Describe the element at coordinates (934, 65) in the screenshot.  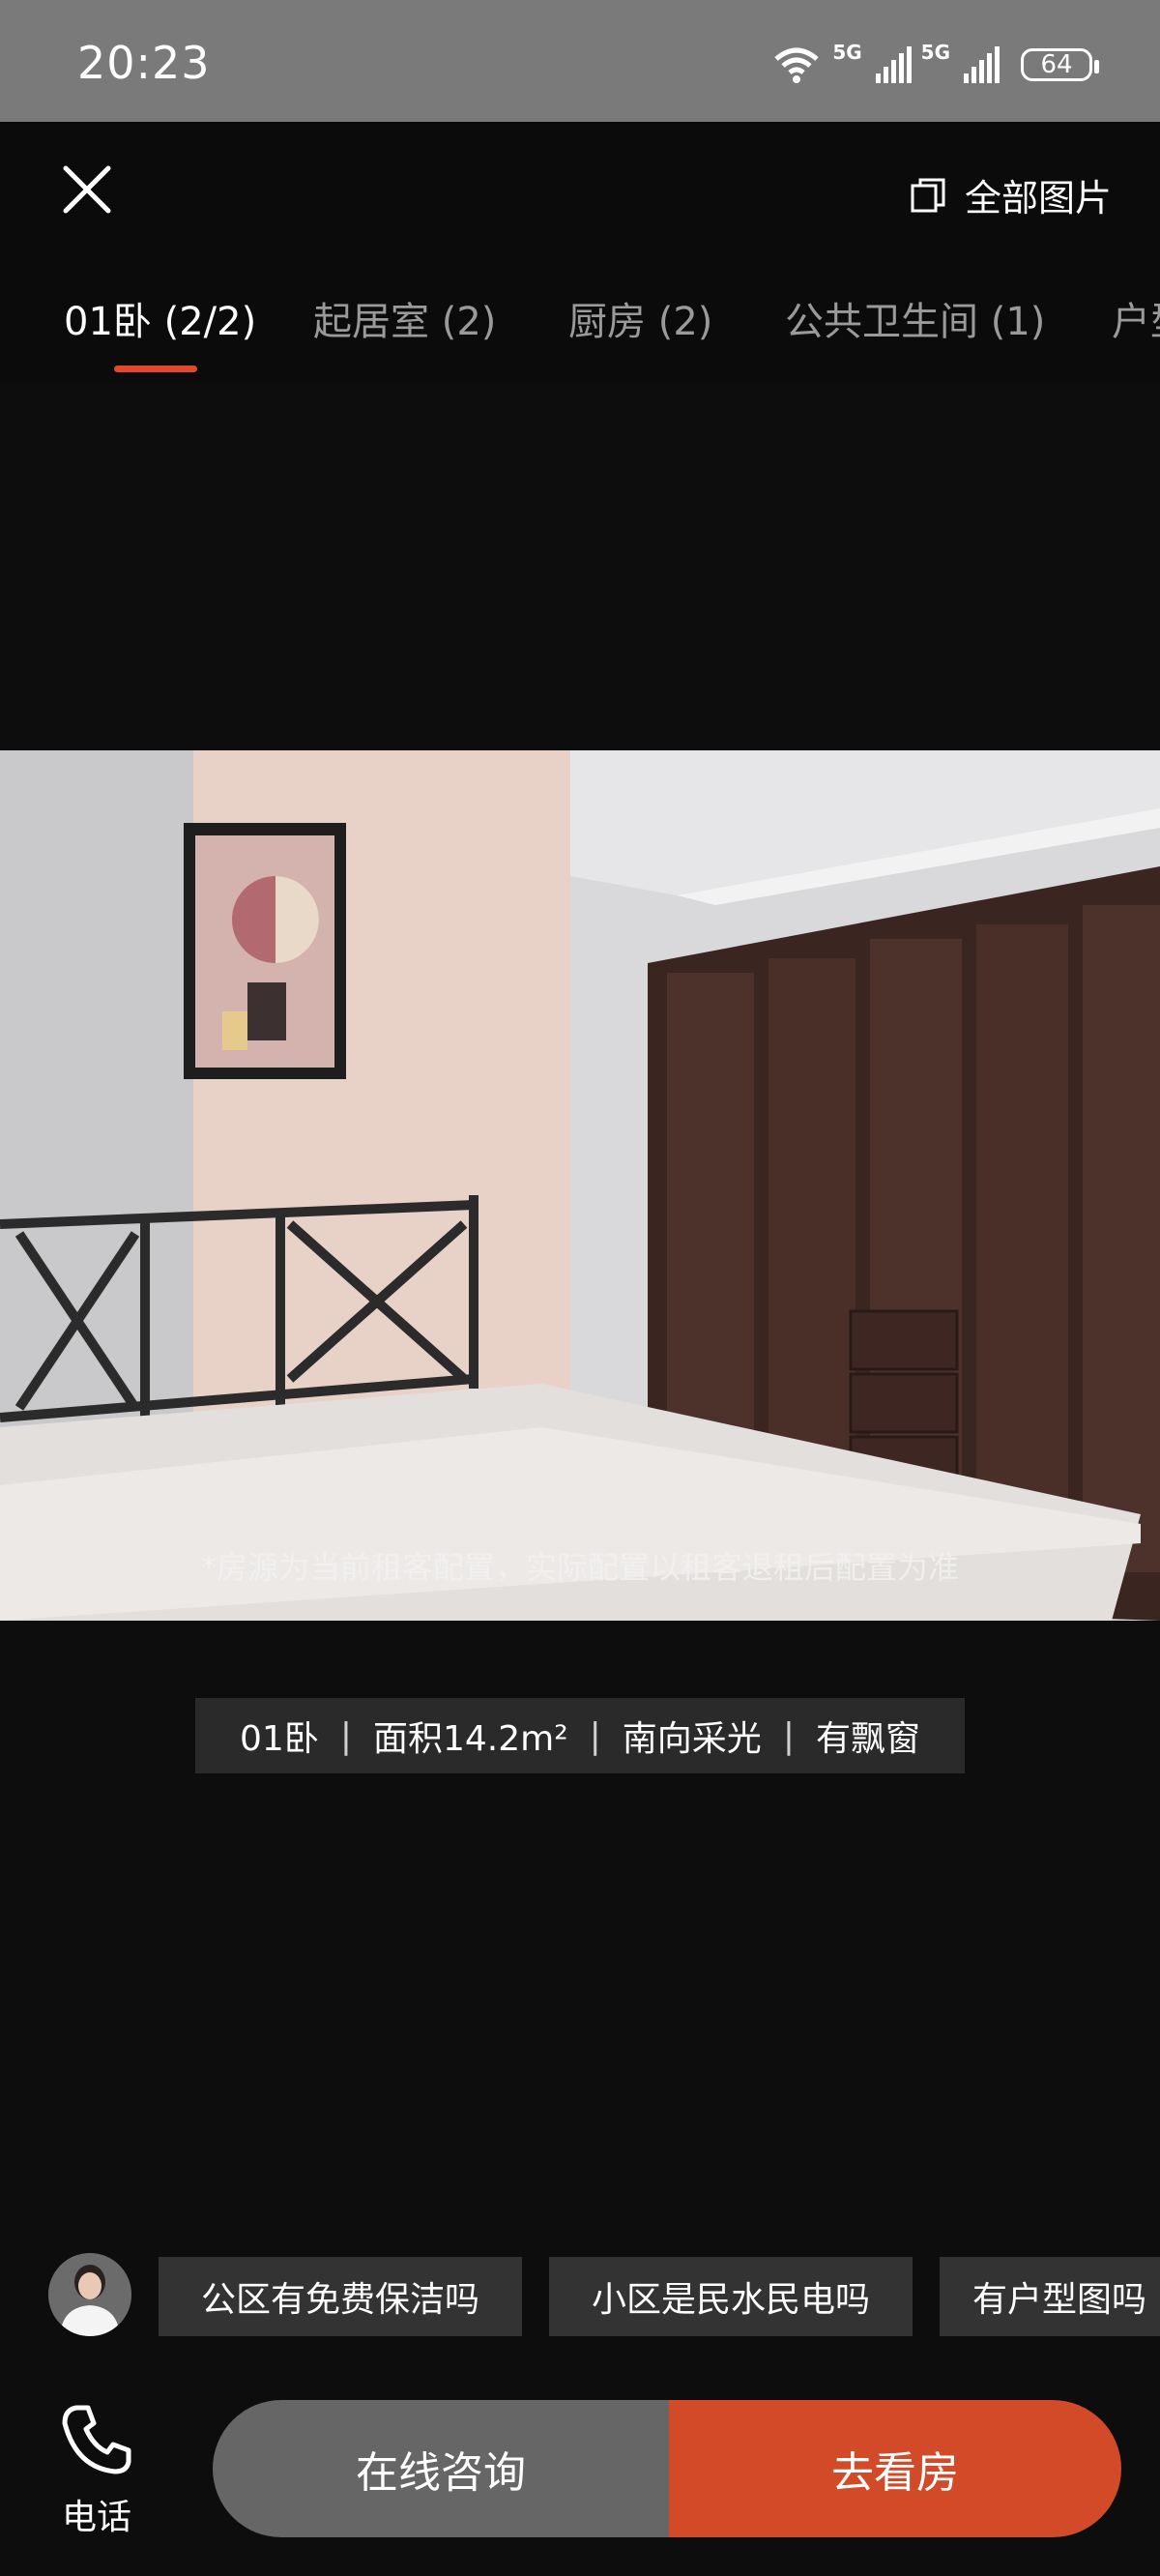
I see `status-icons: 5G 5G 64` at that location.